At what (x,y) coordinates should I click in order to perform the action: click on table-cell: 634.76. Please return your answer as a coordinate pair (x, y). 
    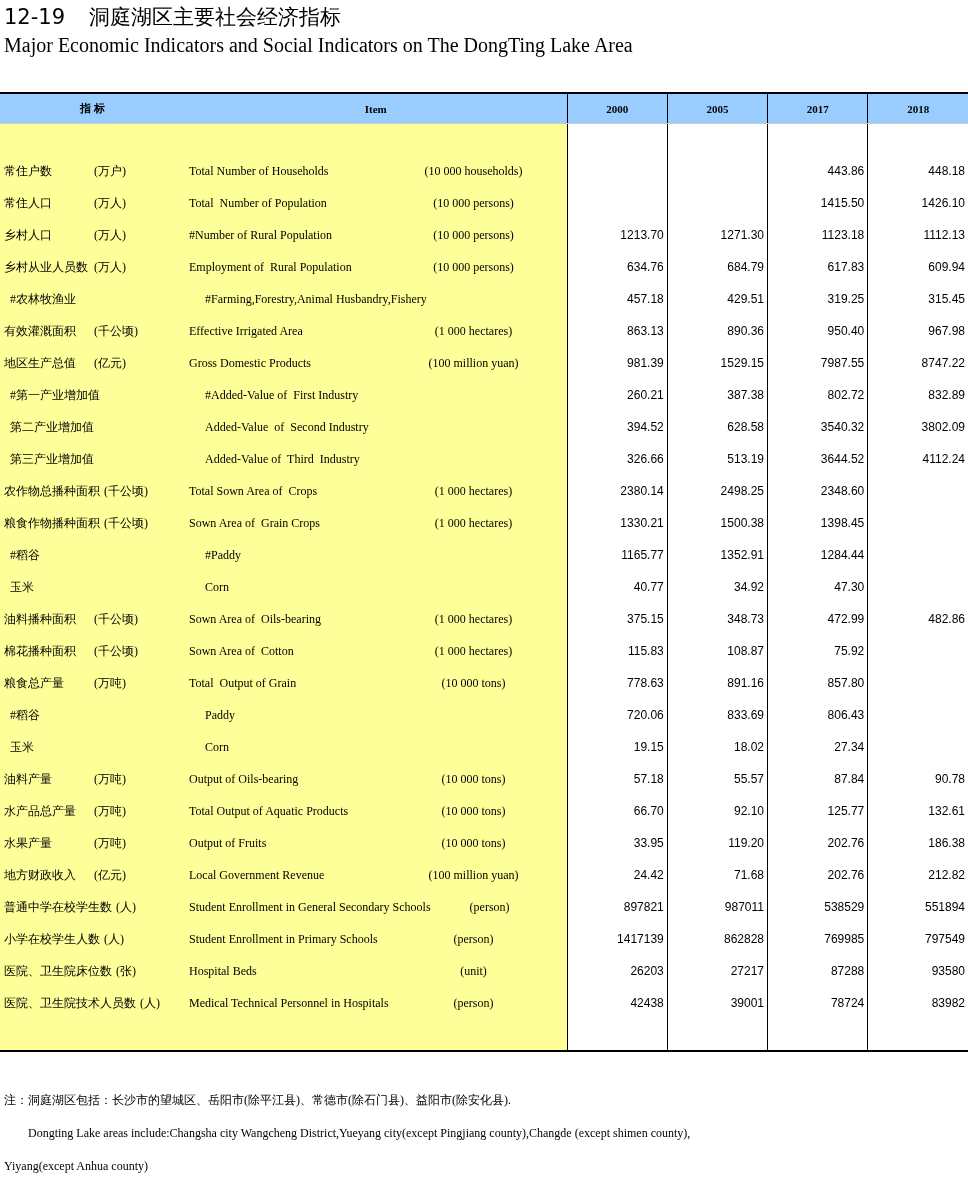
    Looking at the image, I should click on (617, 267).